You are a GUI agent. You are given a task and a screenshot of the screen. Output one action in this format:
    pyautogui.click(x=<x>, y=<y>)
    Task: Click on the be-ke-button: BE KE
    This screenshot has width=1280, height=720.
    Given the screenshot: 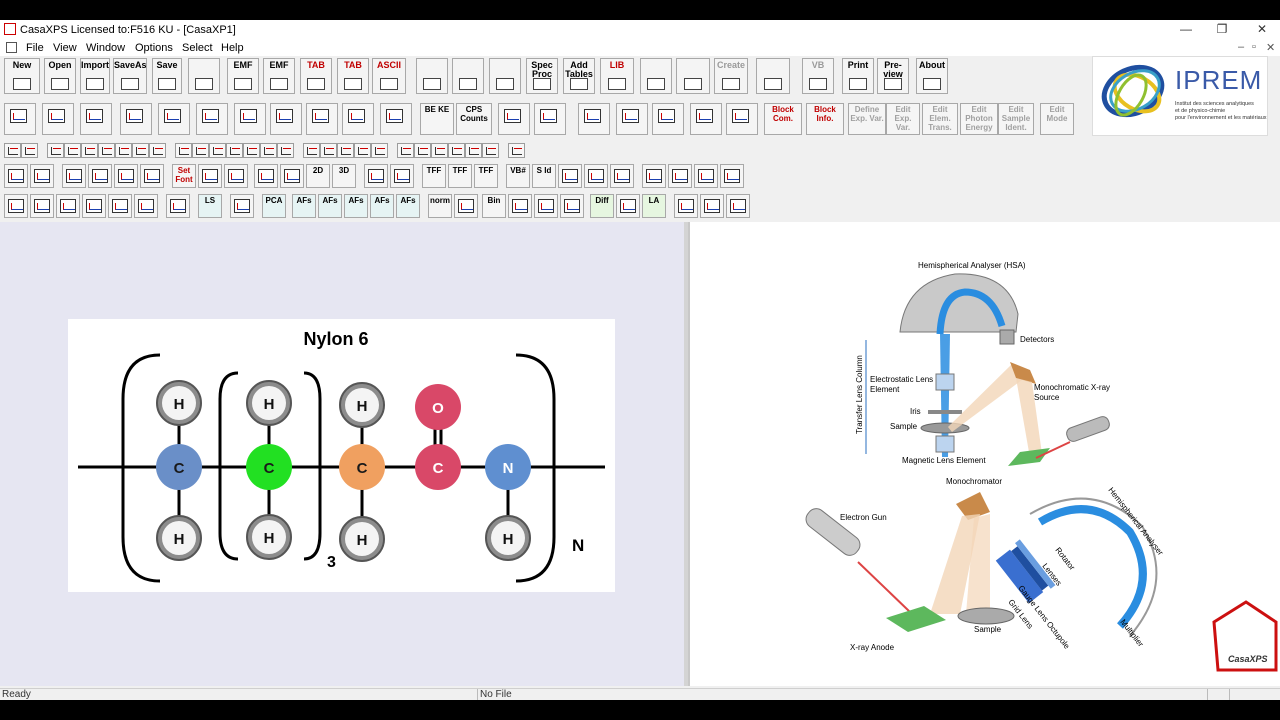 What is the action you would take?
    pyautogui.click(x=437, y=119)
    